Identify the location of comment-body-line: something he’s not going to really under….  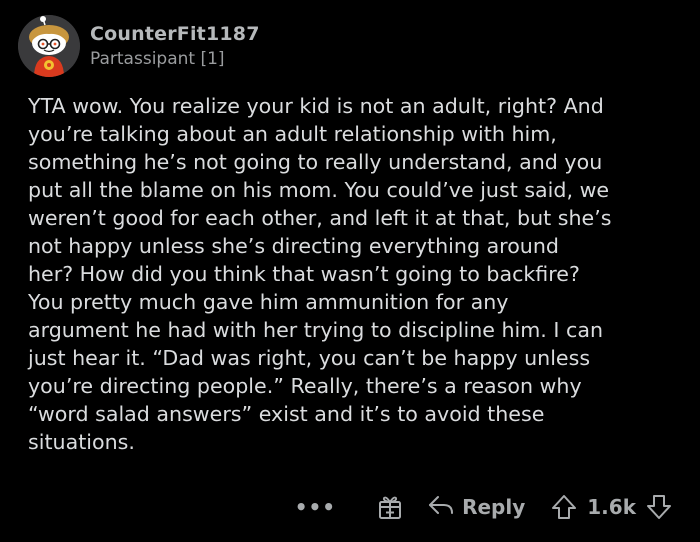
(315, 162).